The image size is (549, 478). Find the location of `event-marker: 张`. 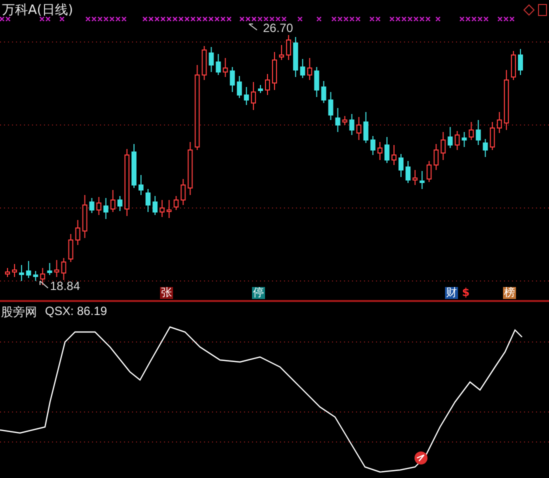

event-marker: 张 is located at coordinates (166, 293).